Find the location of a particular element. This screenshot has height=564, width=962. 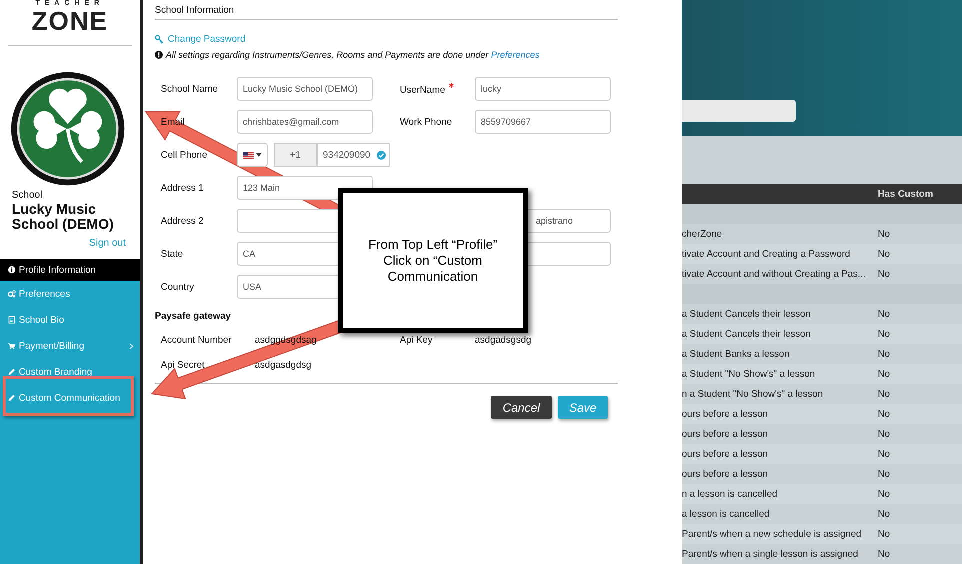

table-cell-text: n a lesson is cancelled is located at coordinates (730, 494).